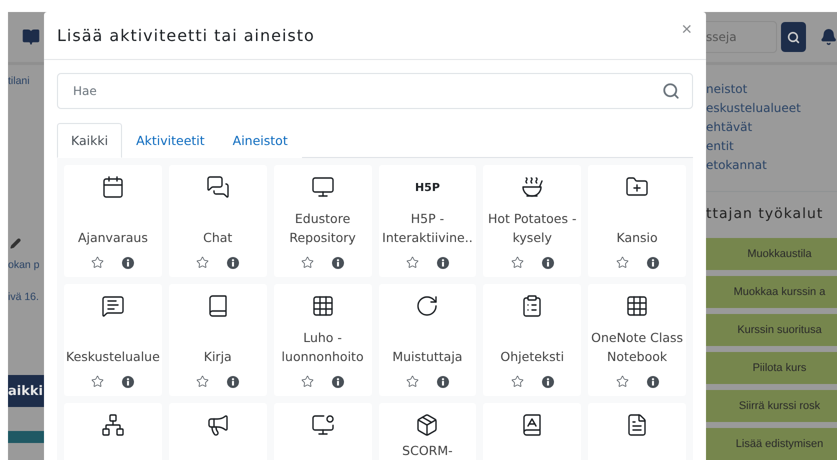  Describe the element at coordinates (26, 297) in the screenshot. I see `link-text: ivä 16.` at that location.